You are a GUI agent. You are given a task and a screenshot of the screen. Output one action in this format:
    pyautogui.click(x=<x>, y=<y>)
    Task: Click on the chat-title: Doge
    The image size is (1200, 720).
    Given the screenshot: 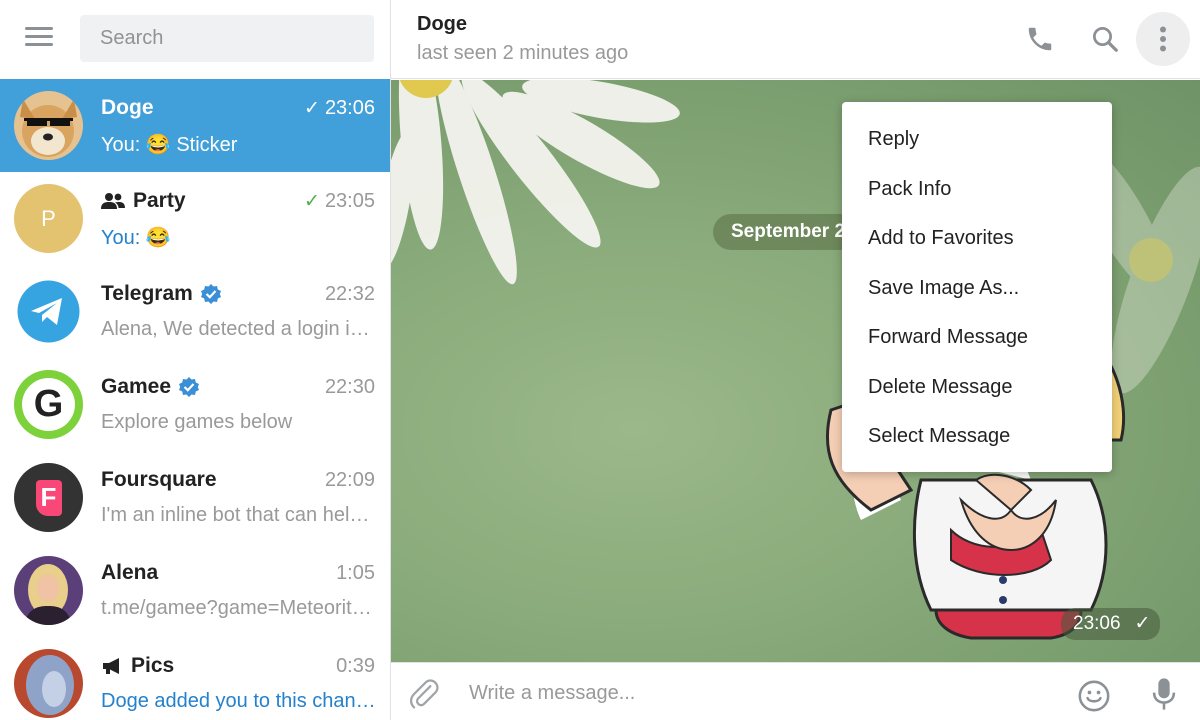 What is the action you would take?
    pyautogui.click(x=127, y=107)
    